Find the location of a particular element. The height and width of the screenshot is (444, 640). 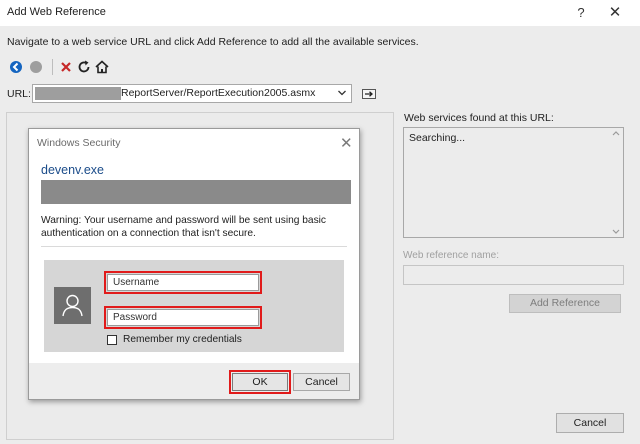

redacted-server-bar is located at coordinates (196, 192).